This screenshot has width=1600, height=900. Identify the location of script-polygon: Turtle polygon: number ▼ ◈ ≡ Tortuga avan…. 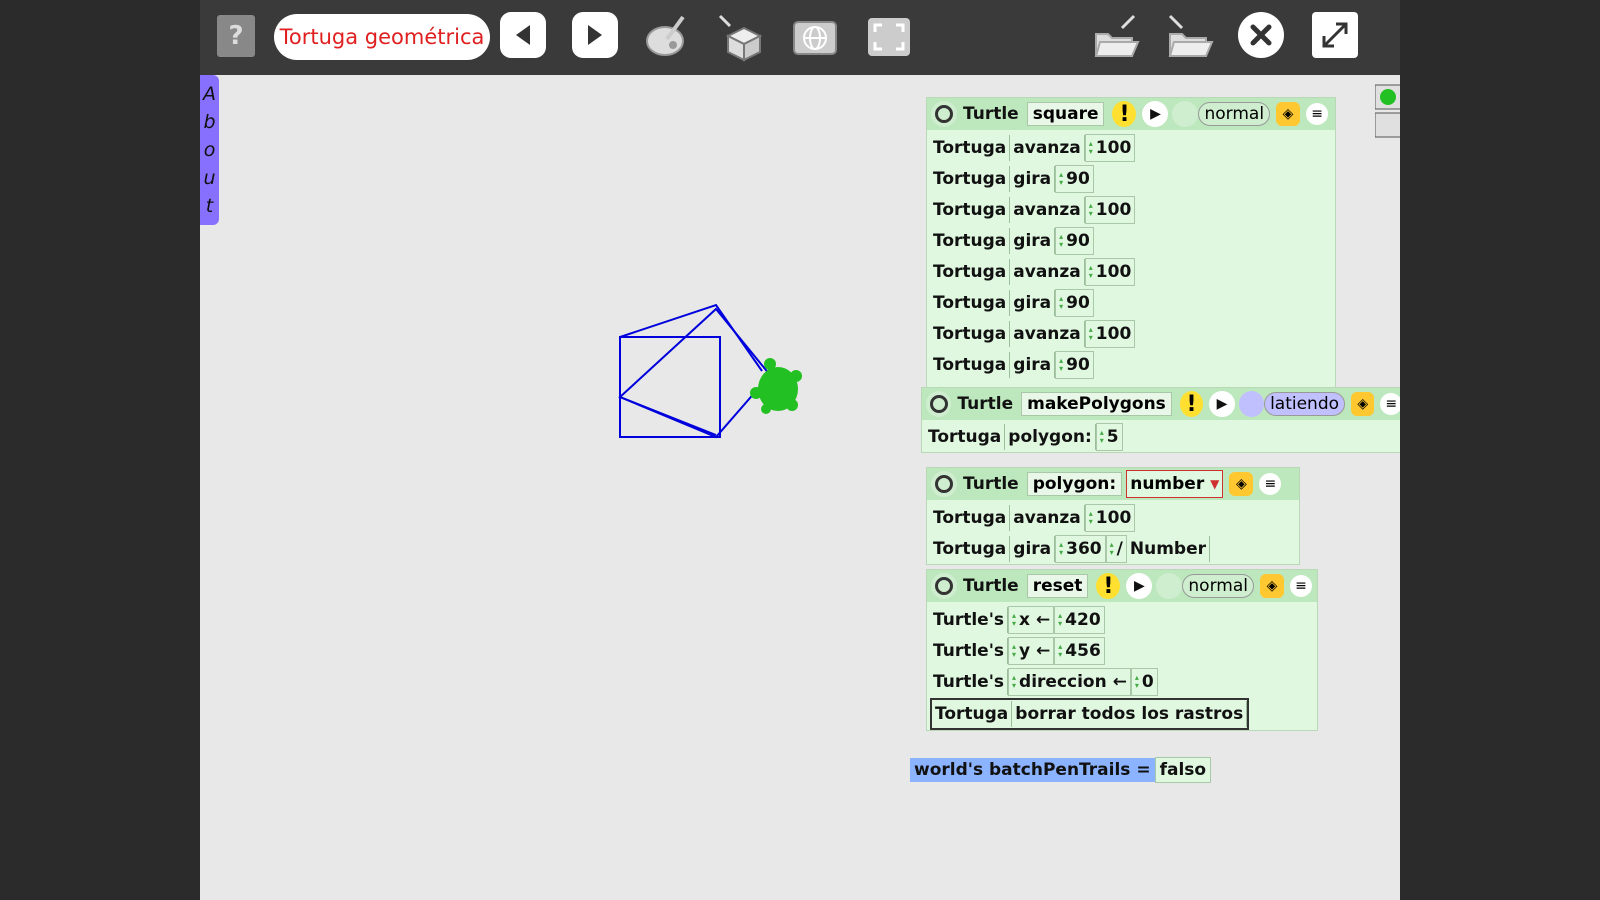
(1113, 516).